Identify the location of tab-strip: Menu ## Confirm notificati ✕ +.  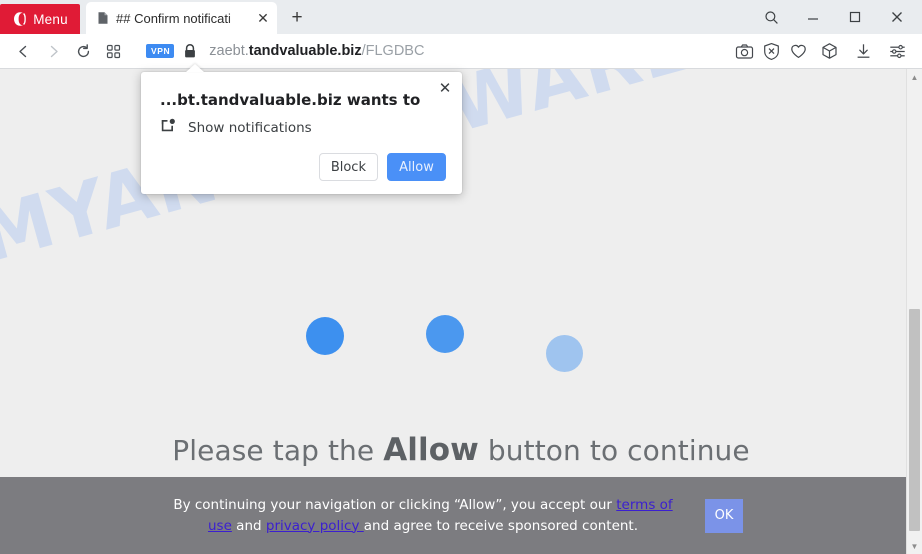
(461, 17).